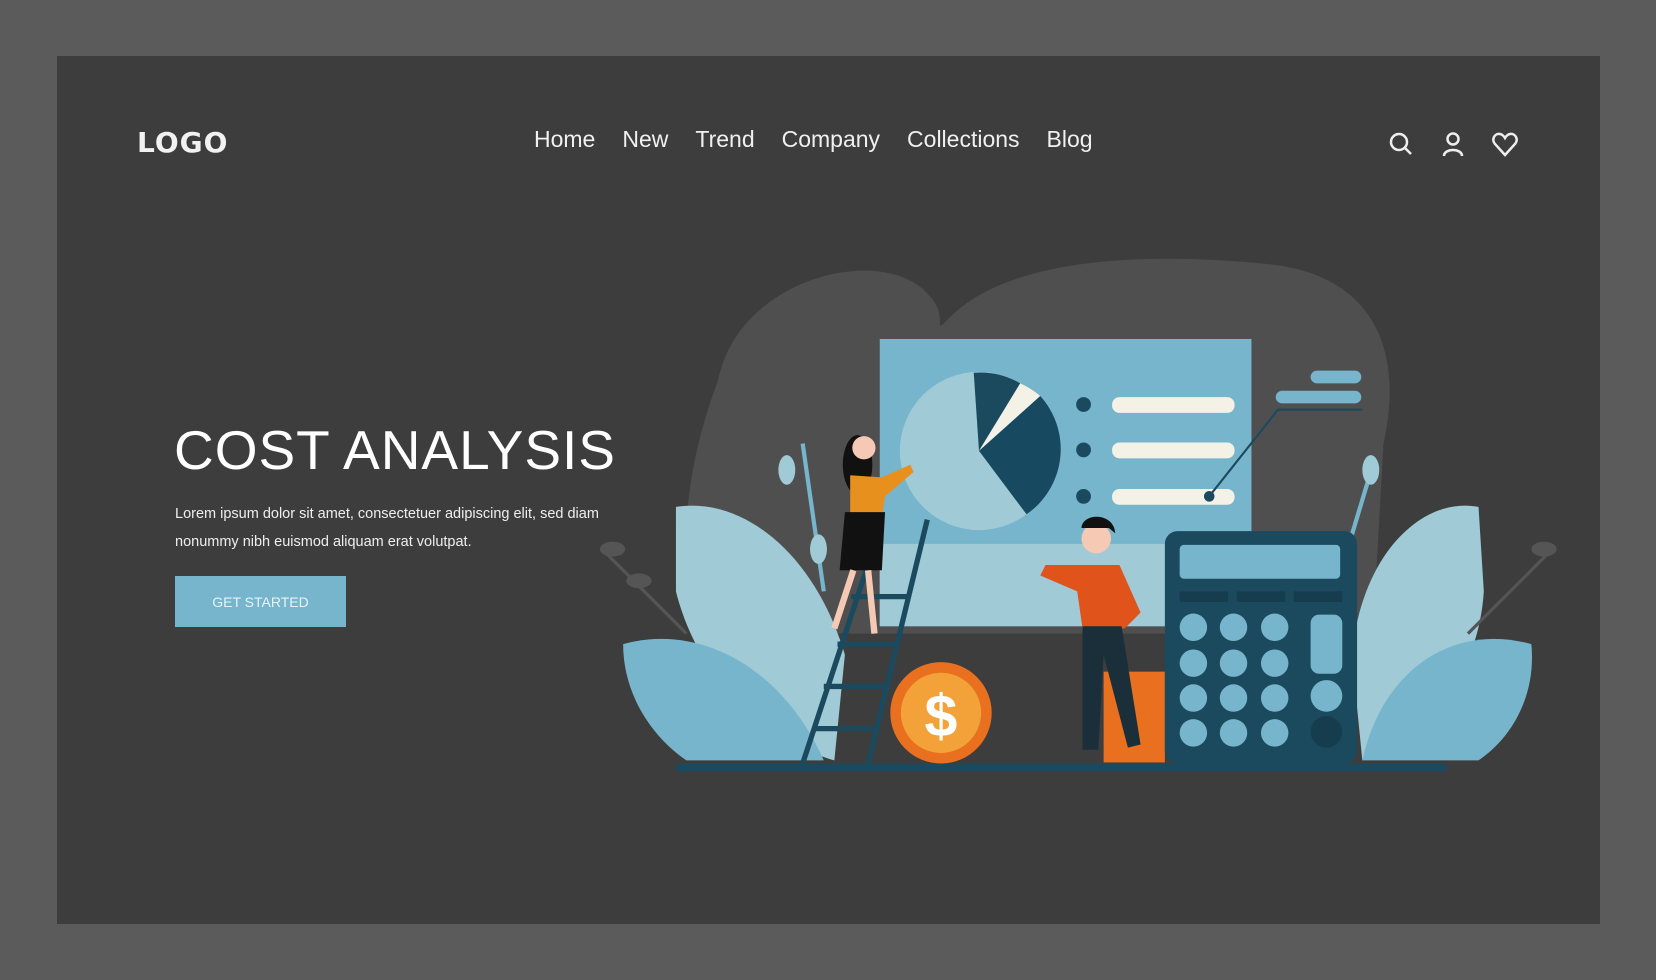  Describe the element at coordinates (564, 139) in the screenshot. I see `nav-home: Home` at that location.